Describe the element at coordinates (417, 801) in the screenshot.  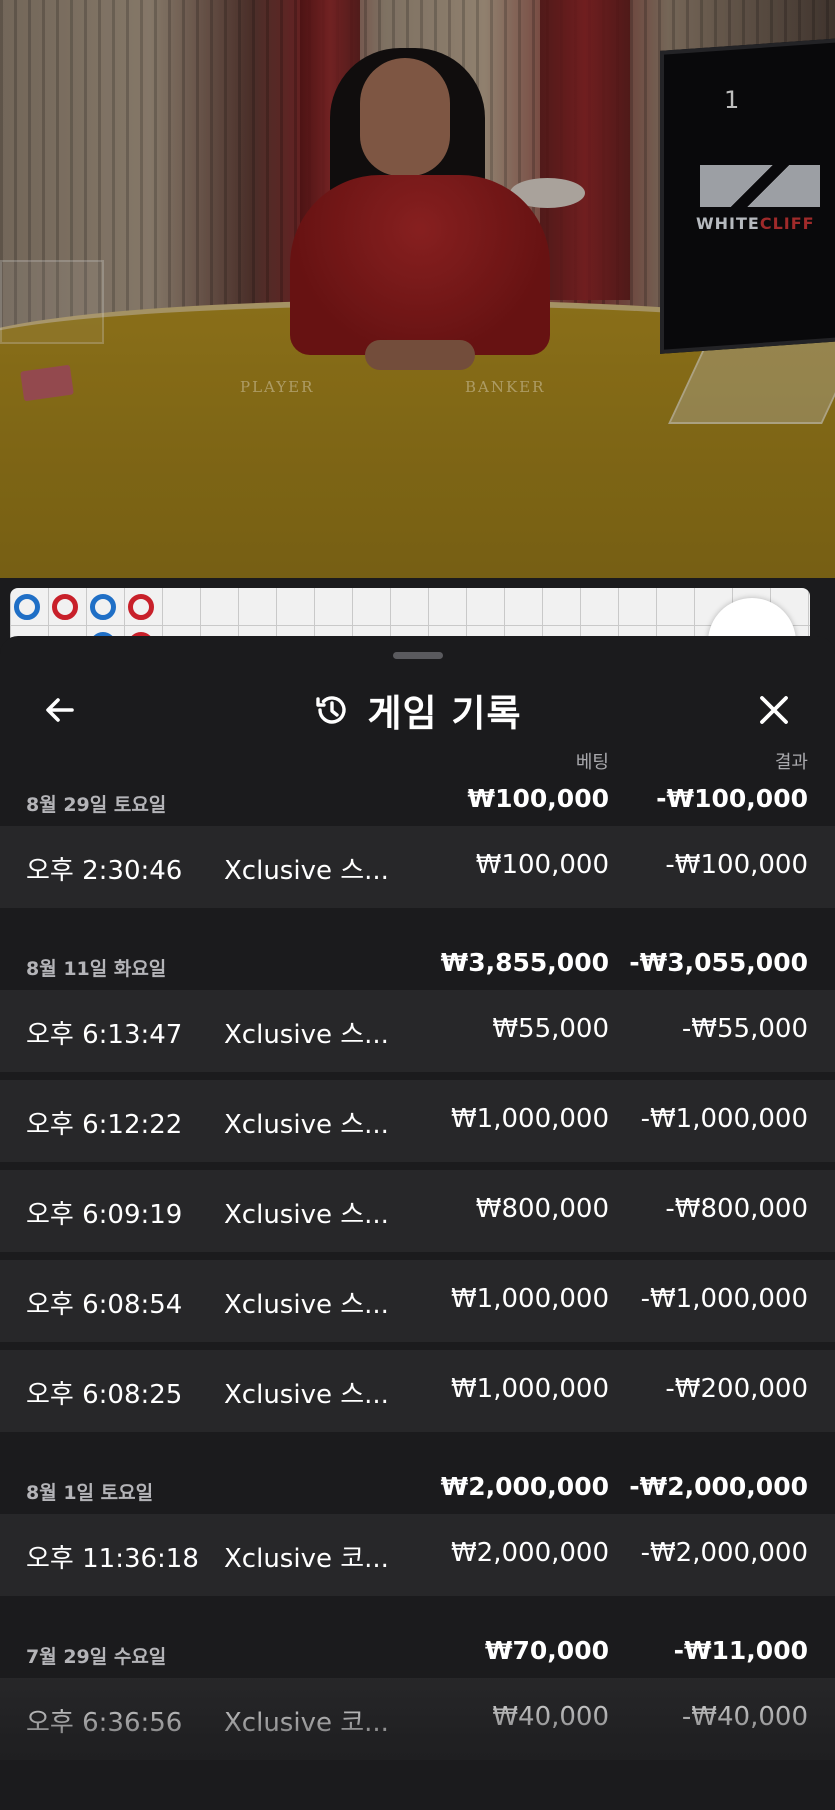
I see `date-group-header: 8월 29일 토요일 ₩100,000 -₩100,000` at that location.